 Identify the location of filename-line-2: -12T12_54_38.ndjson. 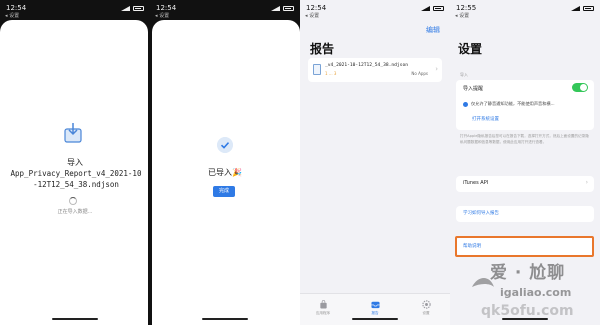
(76, 184).